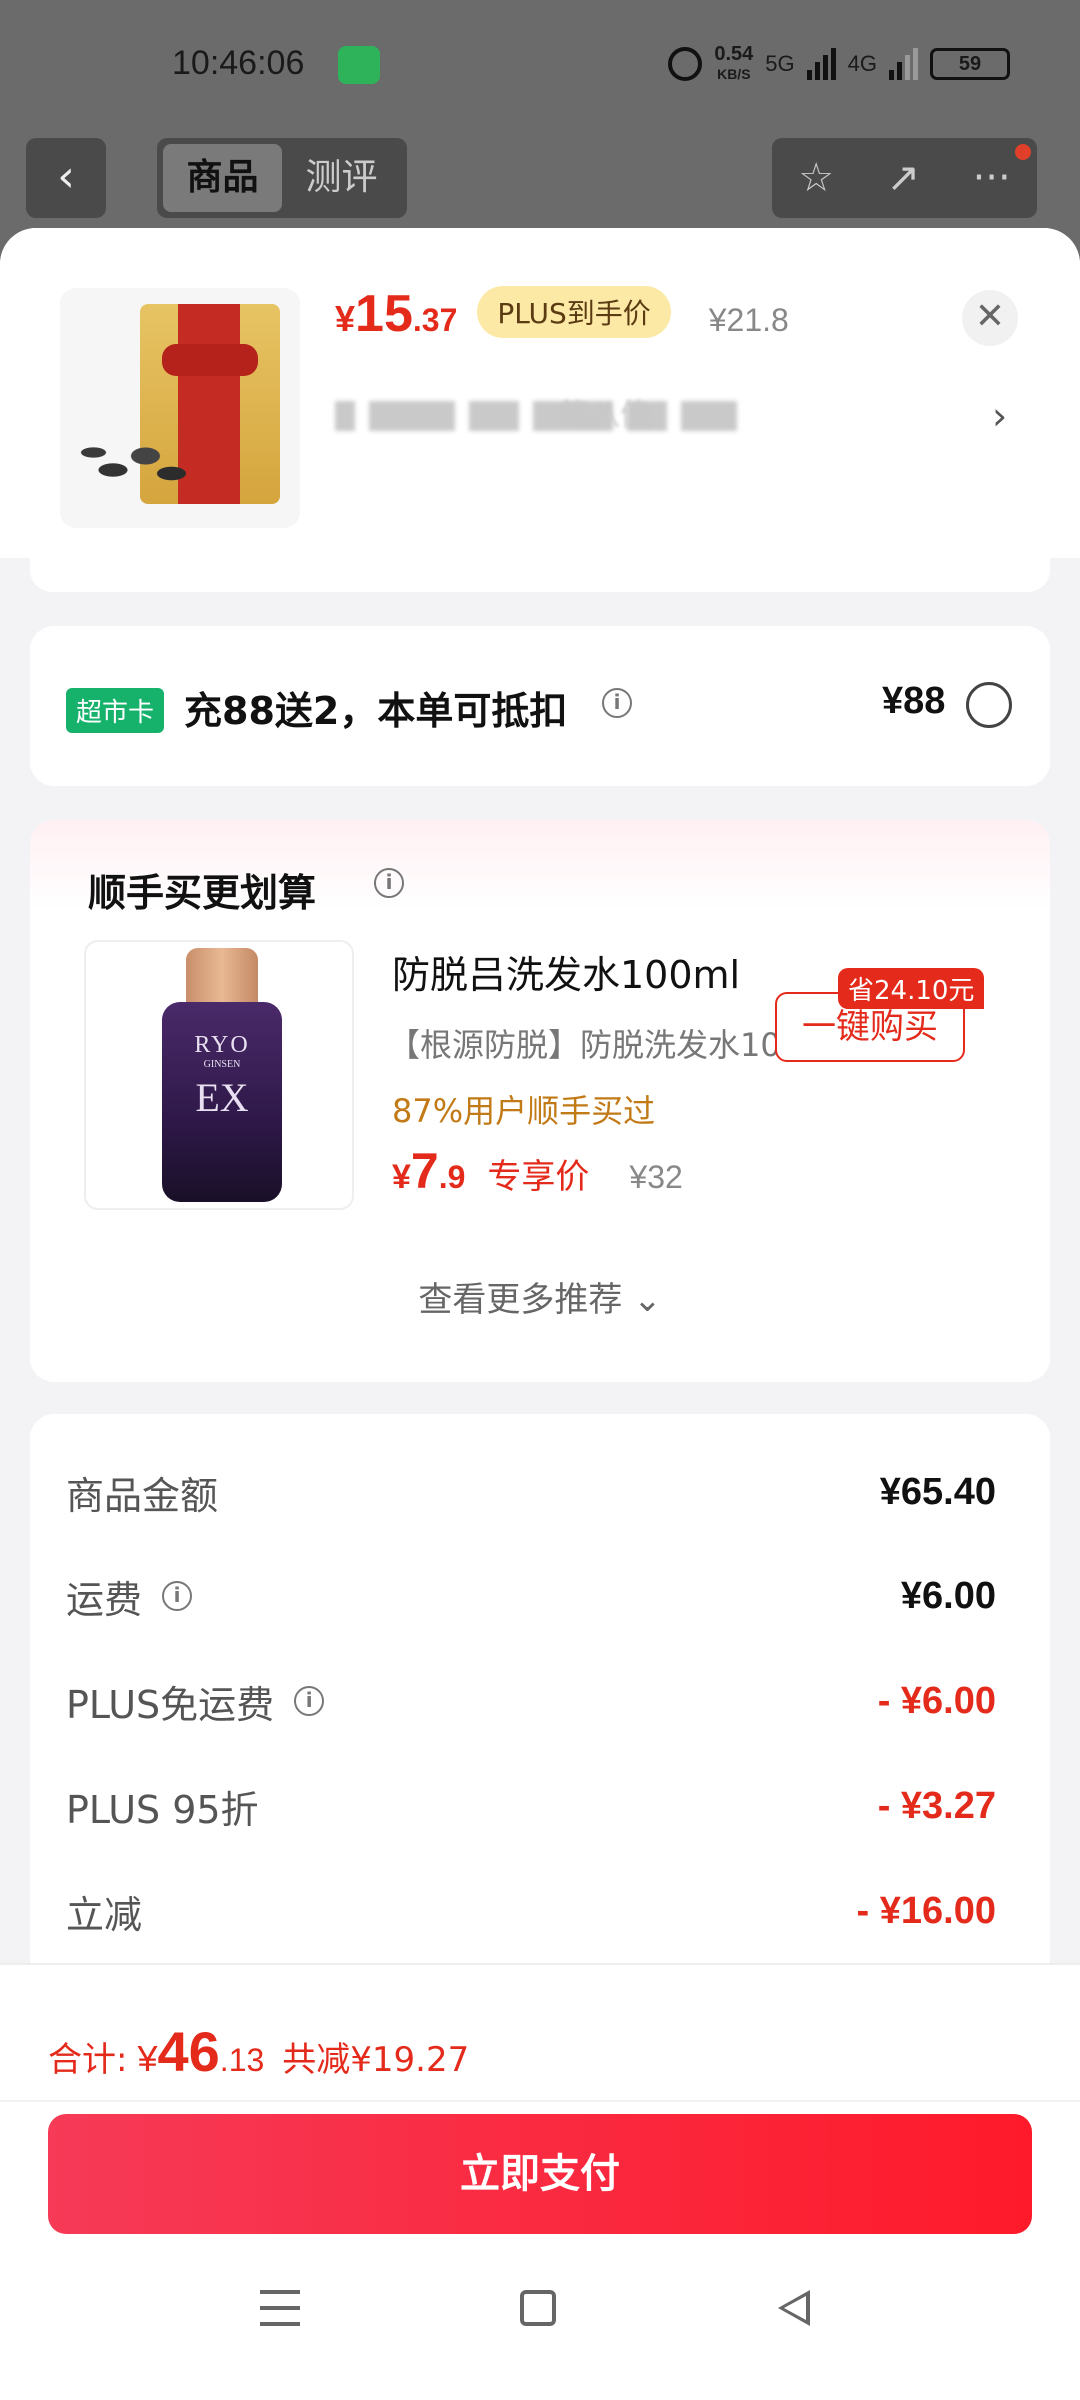  I want to click on network-type-4g: 4G, so click(862, 63).